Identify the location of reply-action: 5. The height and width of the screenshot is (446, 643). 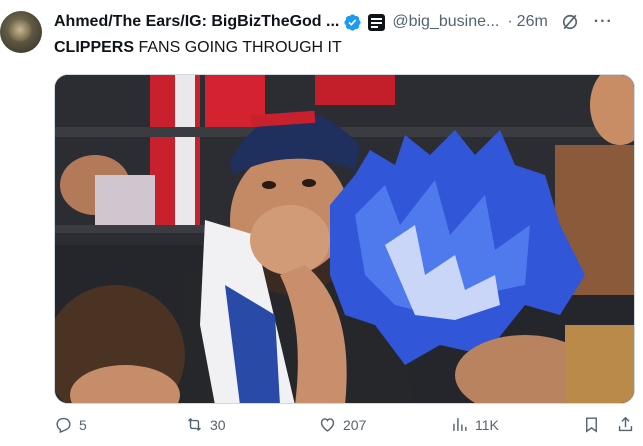
(70, 424).